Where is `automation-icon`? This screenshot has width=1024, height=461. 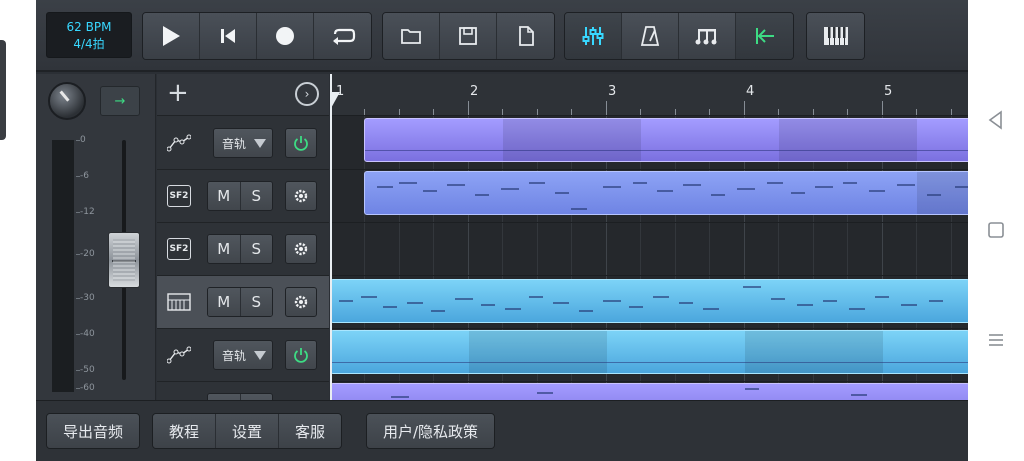
automation-icon is located at coordinates (179, 143).